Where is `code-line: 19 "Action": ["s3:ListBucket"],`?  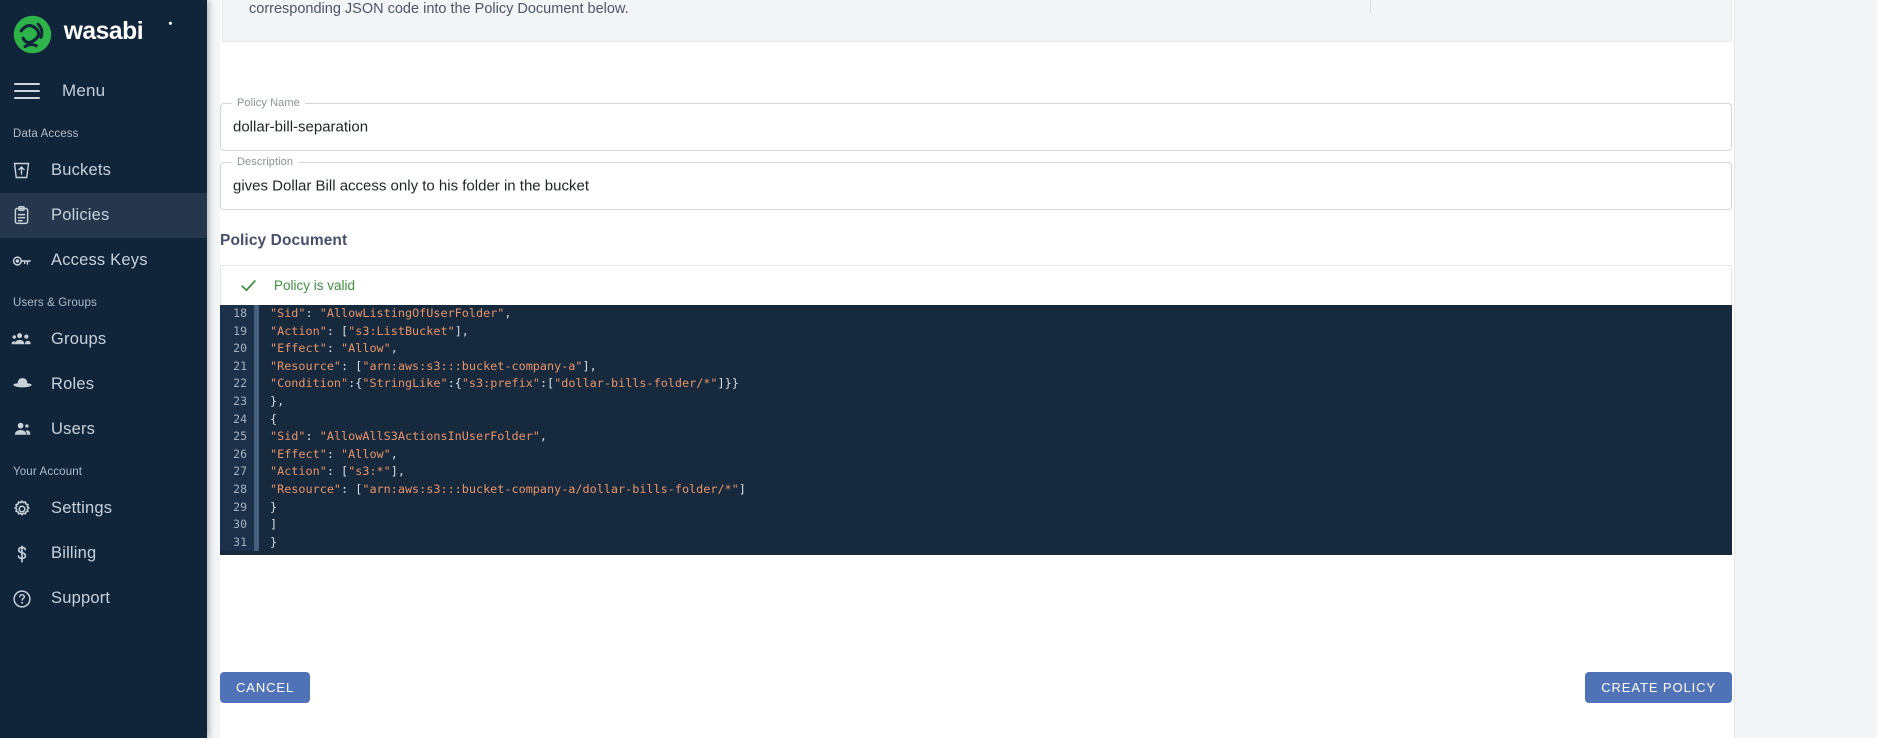 code-line: 19 "Action": ["s3:ListBucket"], is located at coordinates (976, 331).